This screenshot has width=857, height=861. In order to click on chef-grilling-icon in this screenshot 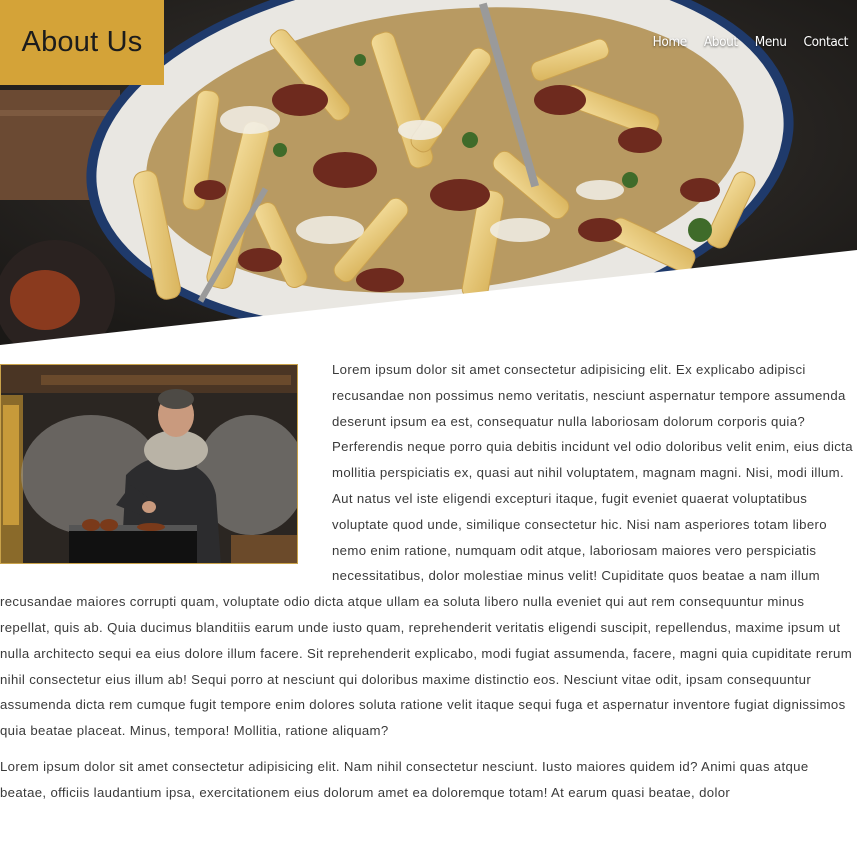, I will do `click(149, 464)`.